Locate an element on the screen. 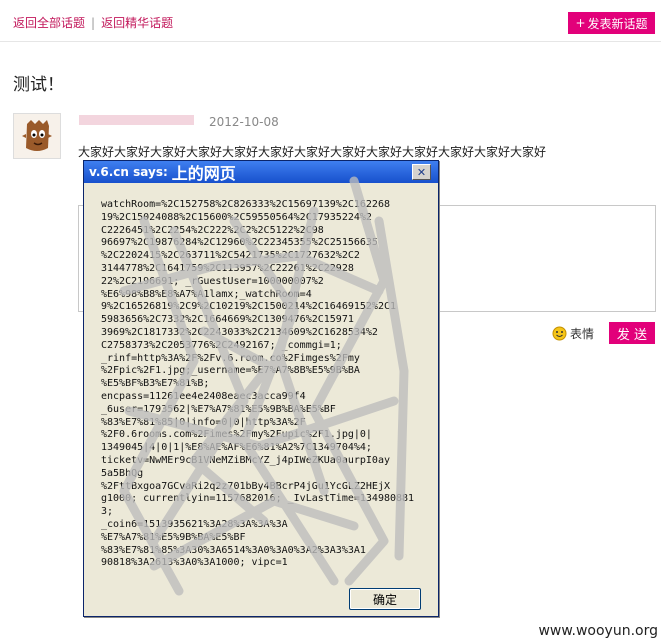  reply-textarea is located at coordinates (547, 258).